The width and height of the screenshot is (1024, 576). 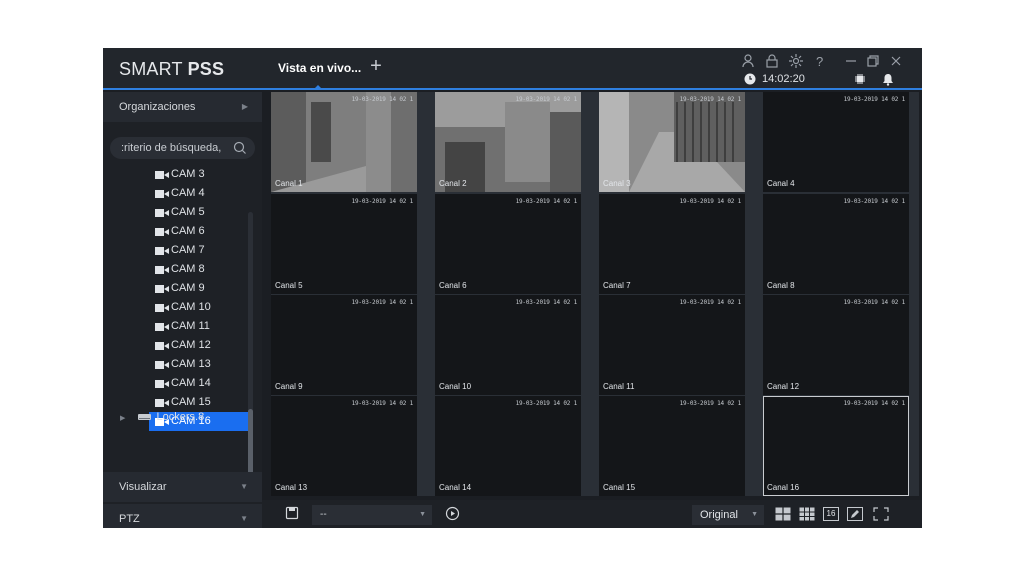 What do you see at coordinates (508, 446) in the screenshot?
I see `video-cell: 19-03-2019 14 02 1 Canal 14` at bounding box center [508, 446].